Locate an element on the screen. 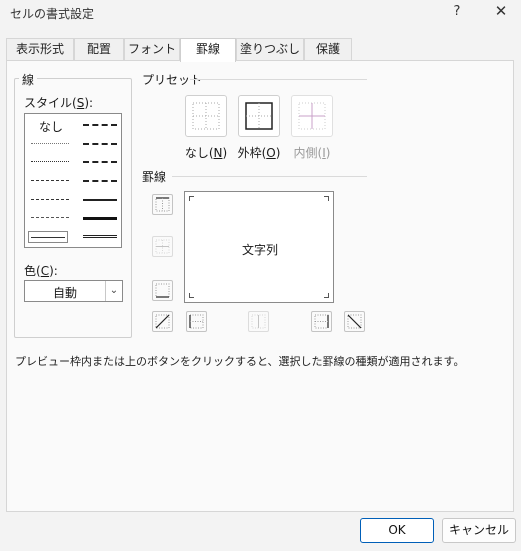  close-button: ✕ is located at coordinates (501, 11).